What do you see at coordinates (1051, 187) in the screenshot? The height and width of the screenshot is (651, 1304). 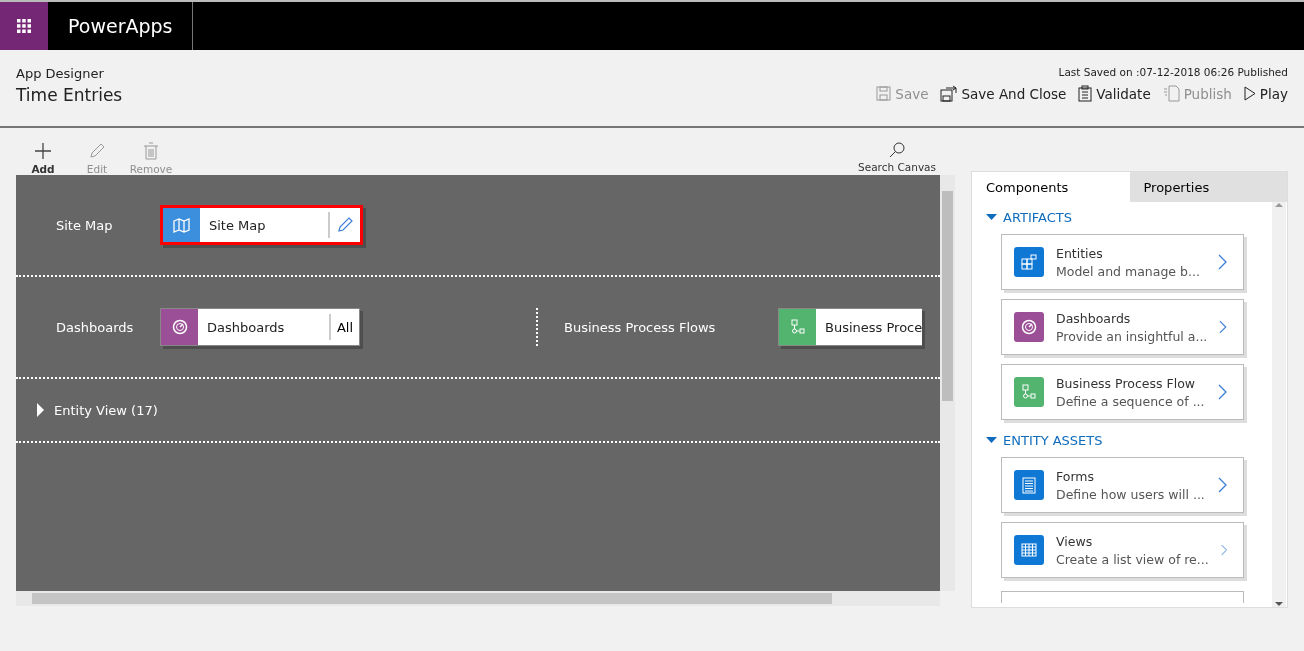 I see `panel-tab: Components` at bounding box center [1051, 187].